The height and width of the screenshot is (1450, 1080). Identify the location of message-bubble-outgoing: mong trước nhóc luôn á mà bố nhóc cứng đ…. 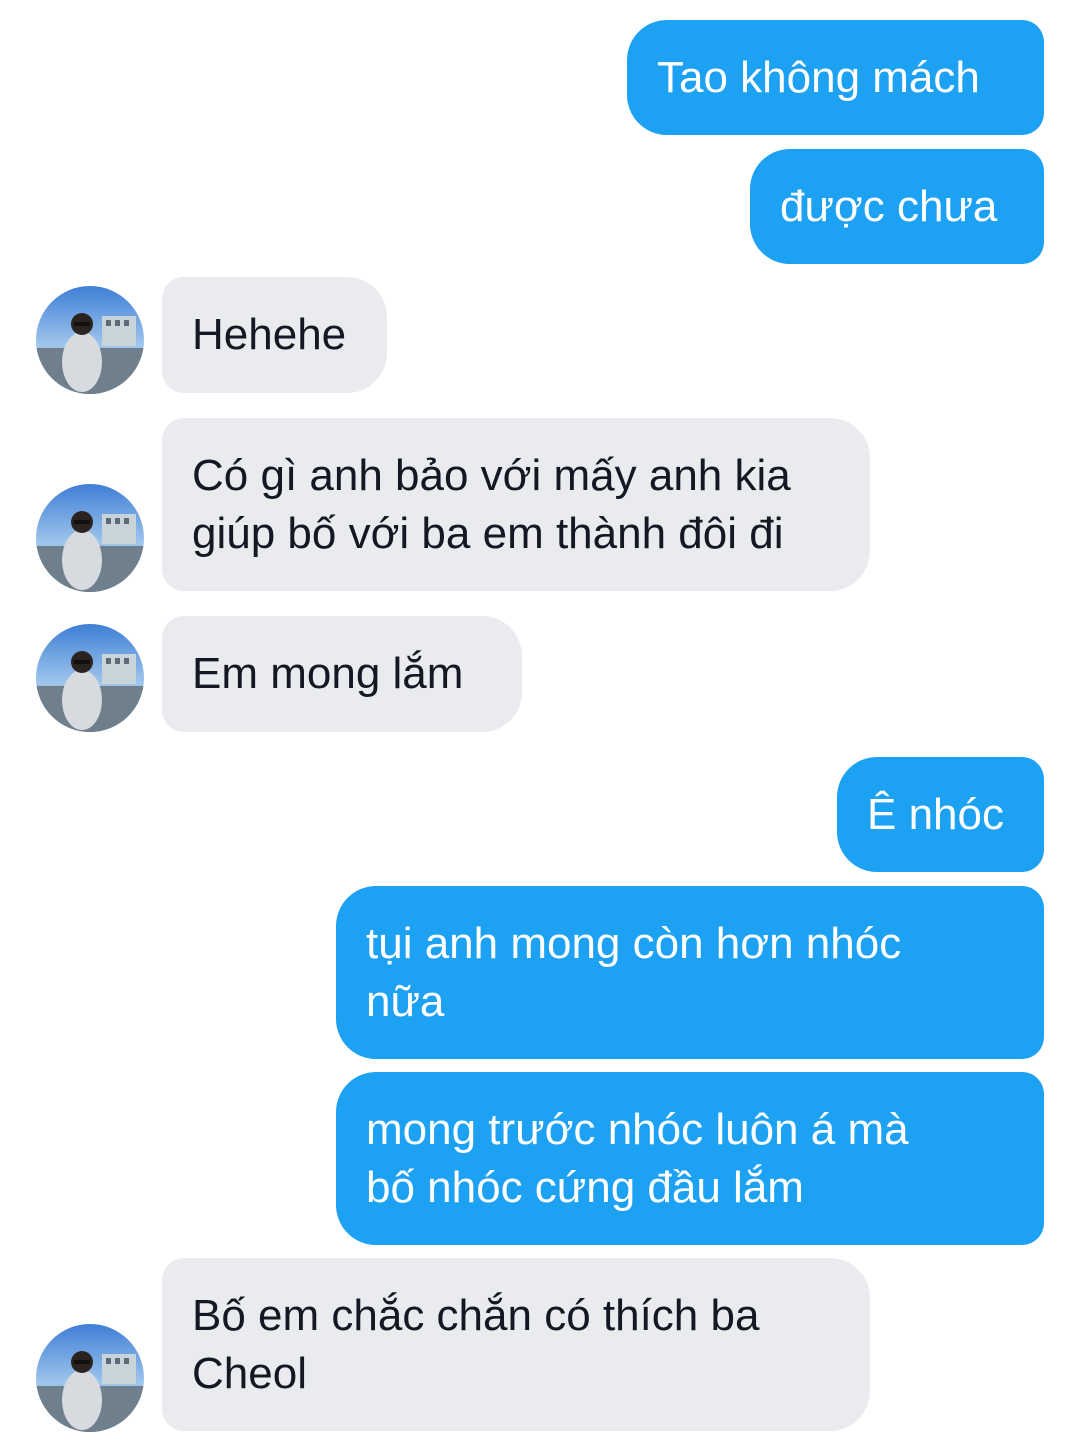
(690, 1158).